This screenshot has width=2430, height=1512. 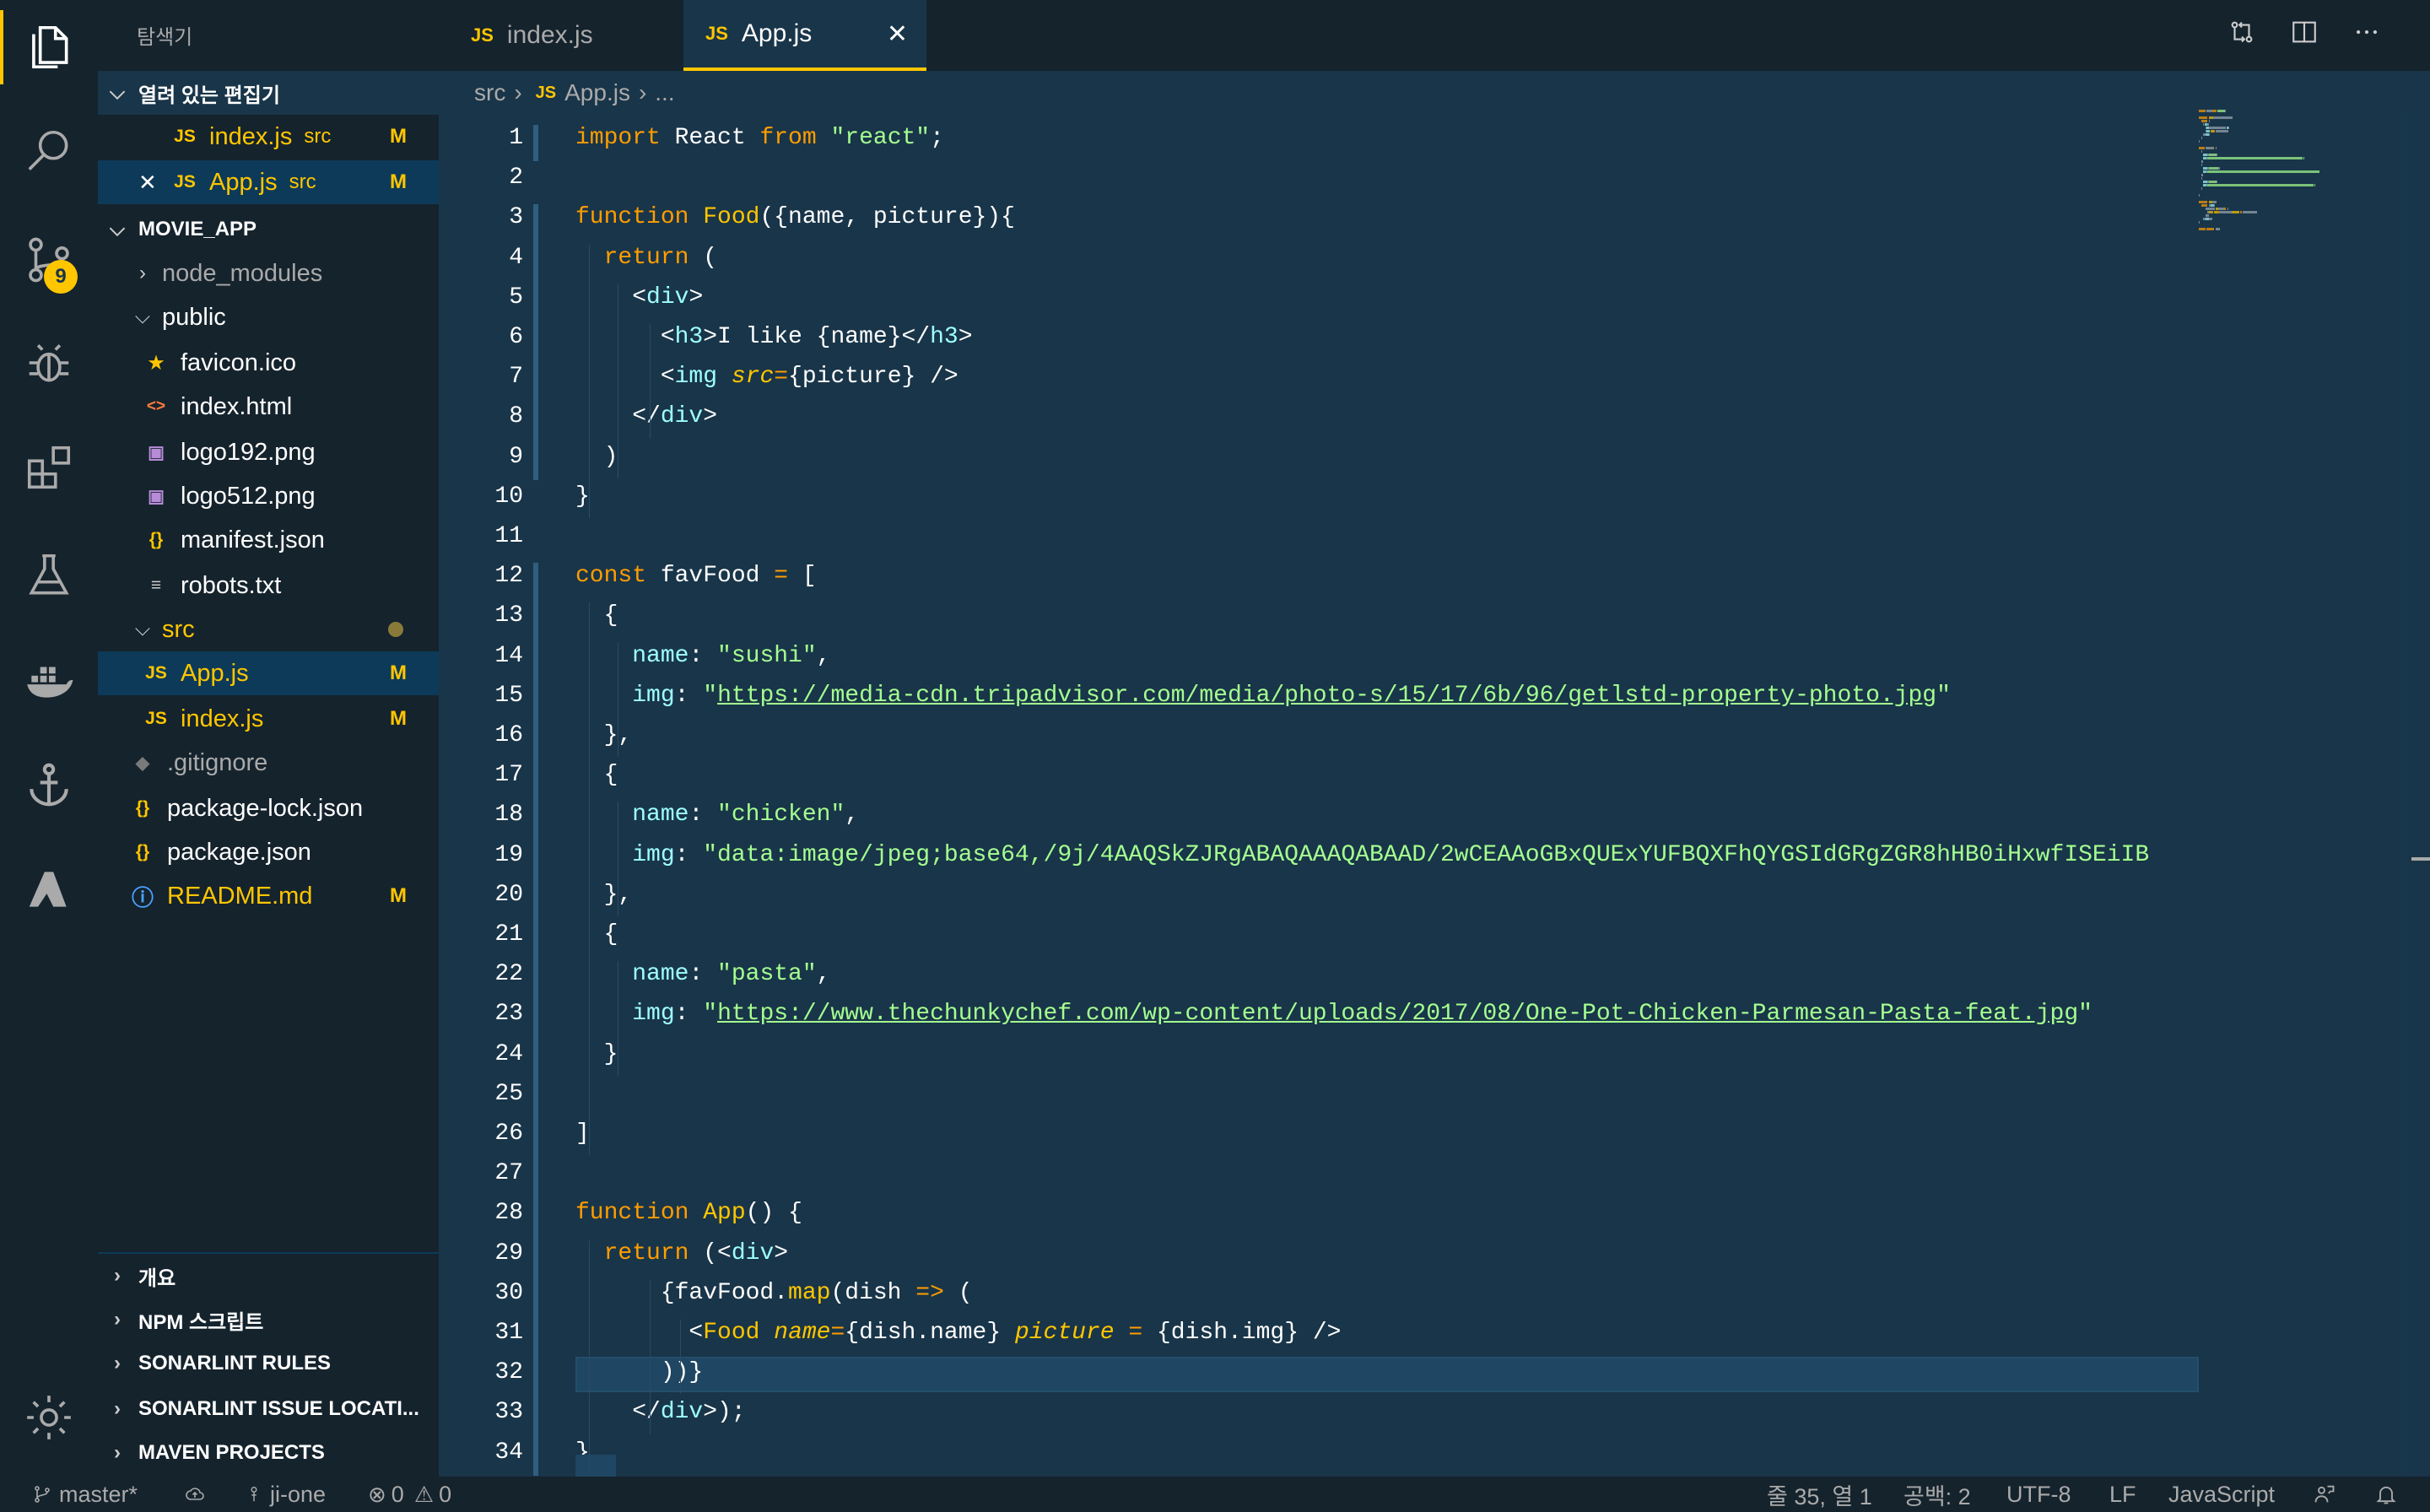 I want to click on tree-file-package-json: {} package.json, so click(x=268, y=852).